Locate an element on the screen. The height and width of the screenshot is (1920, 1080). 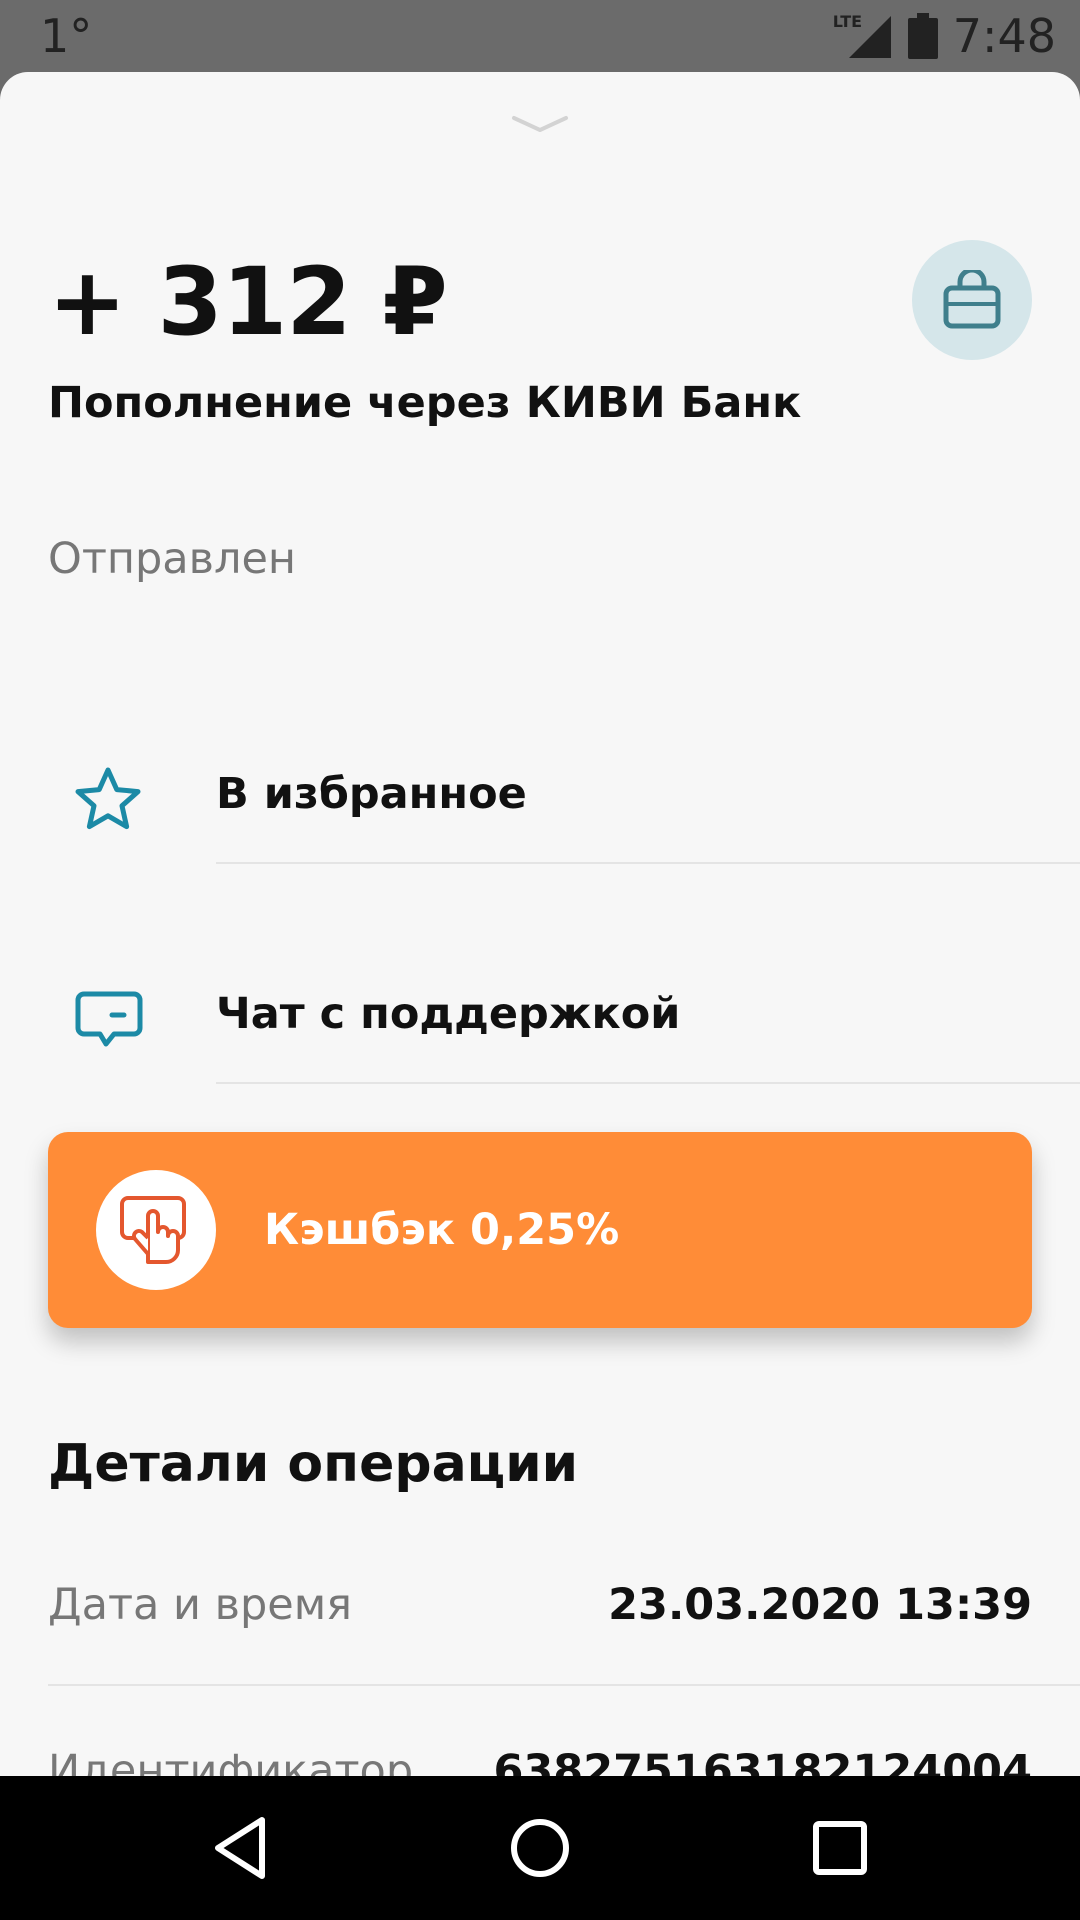
clock: 7:48 is located at coordinates (1004, 36).